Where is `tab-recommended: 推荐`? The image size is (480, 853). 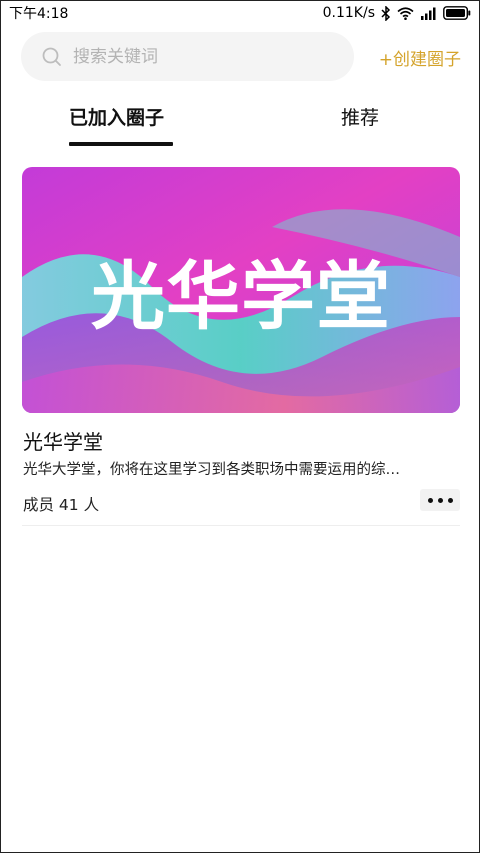
tab-recommended: 推荐 is located at coordinates (360, 116).